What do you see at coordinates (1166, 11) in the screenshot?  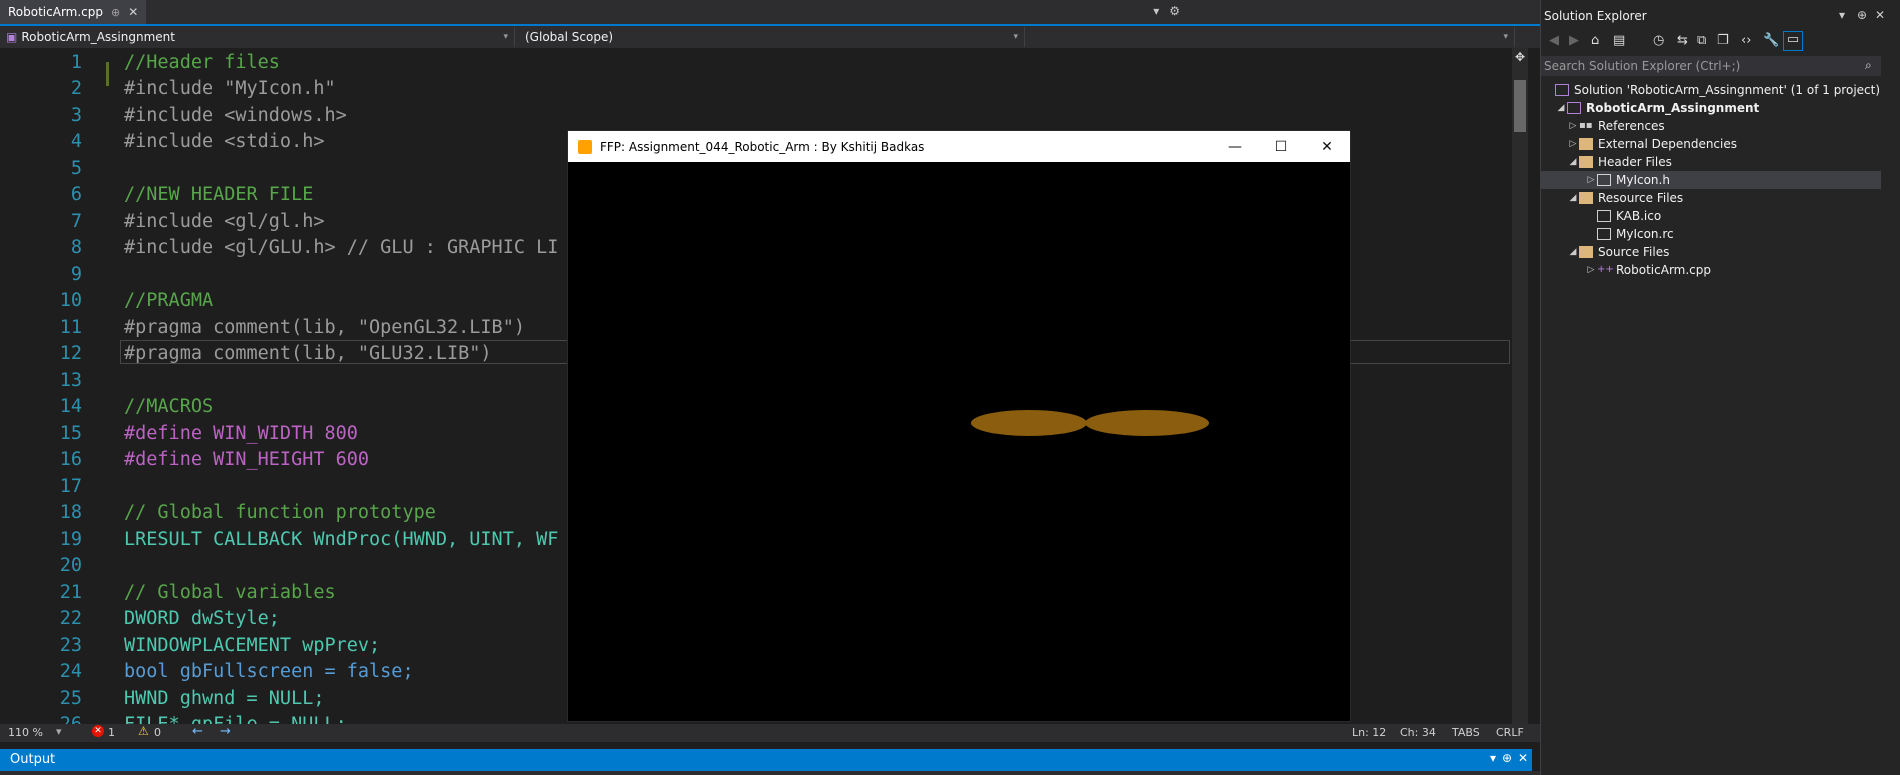 I see `tab-tools: ▾ ⚙` at bounding box center [1166, 11].